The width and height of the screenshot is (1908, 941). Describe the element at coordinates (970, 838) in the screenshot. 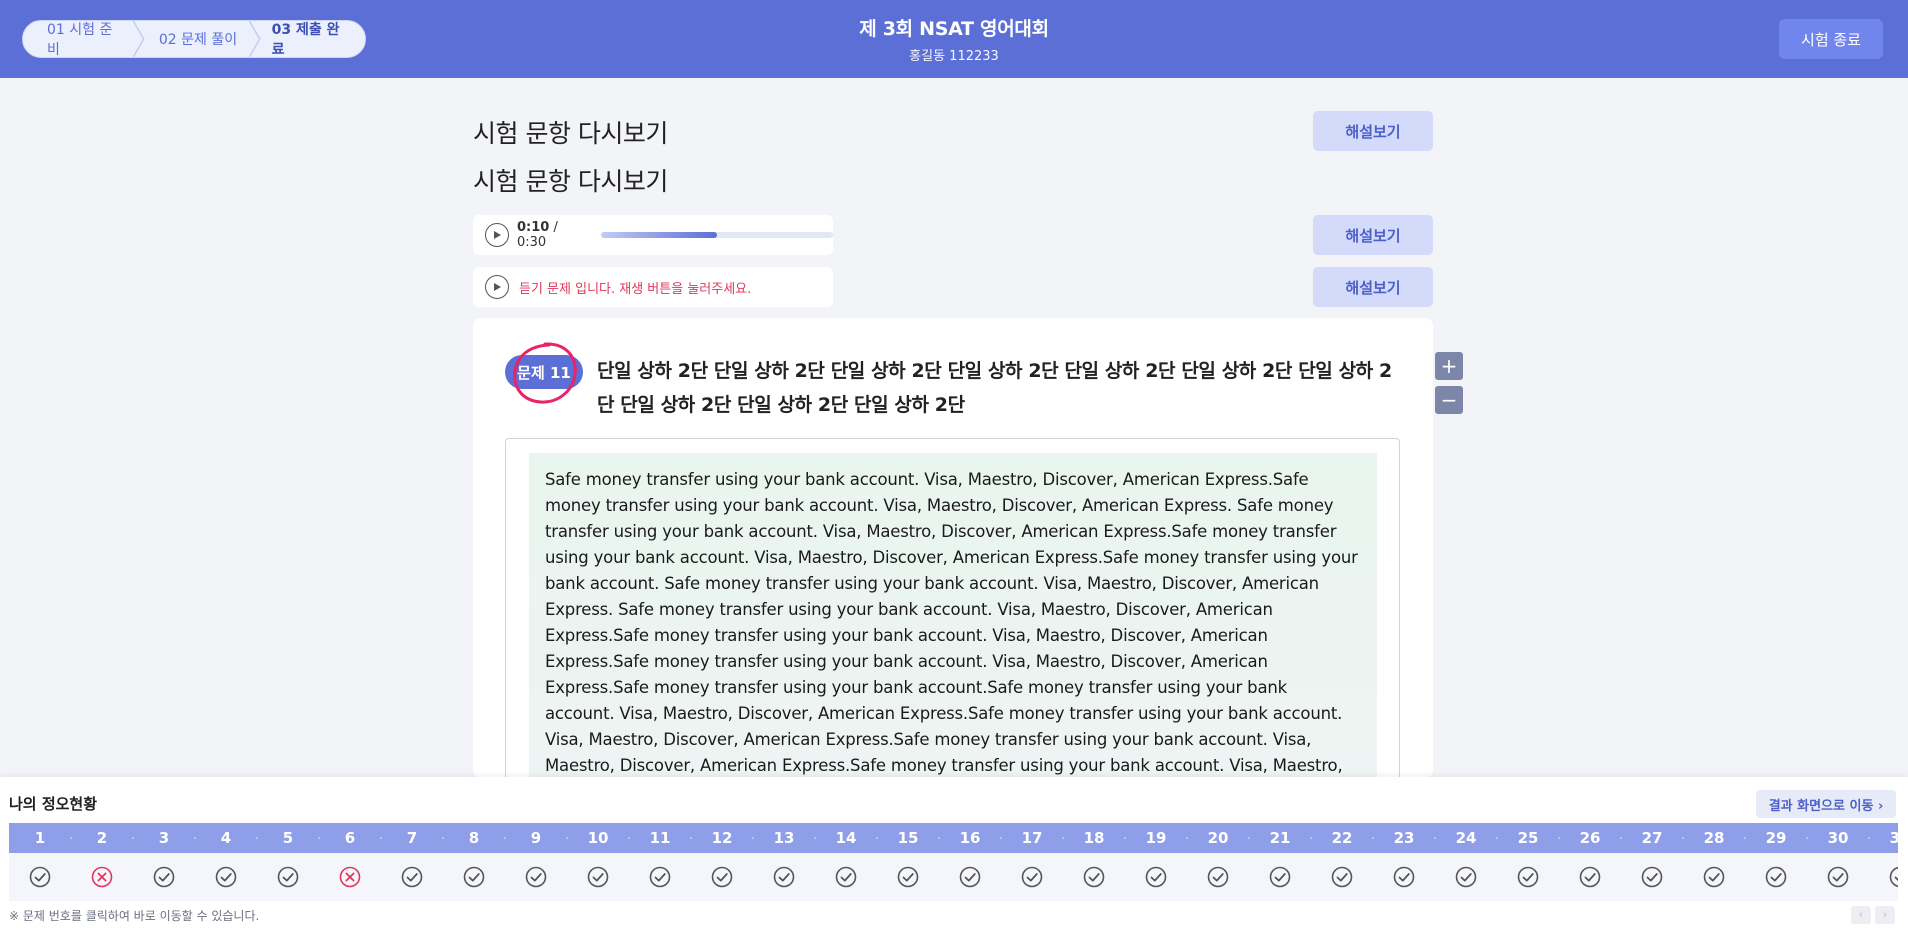

I see `question-number-cell: 16` at that location.